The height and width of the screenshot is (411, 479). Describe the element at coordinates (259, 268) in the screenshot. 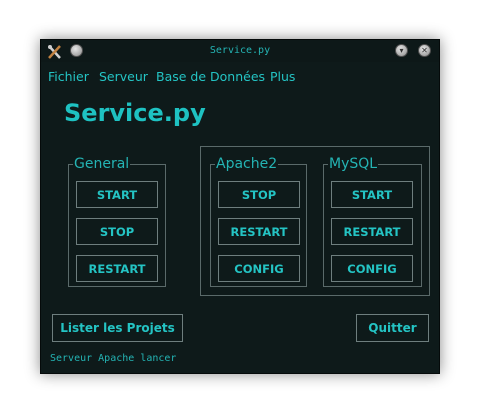

I see `apache-config-button: CONFIG` at that location.